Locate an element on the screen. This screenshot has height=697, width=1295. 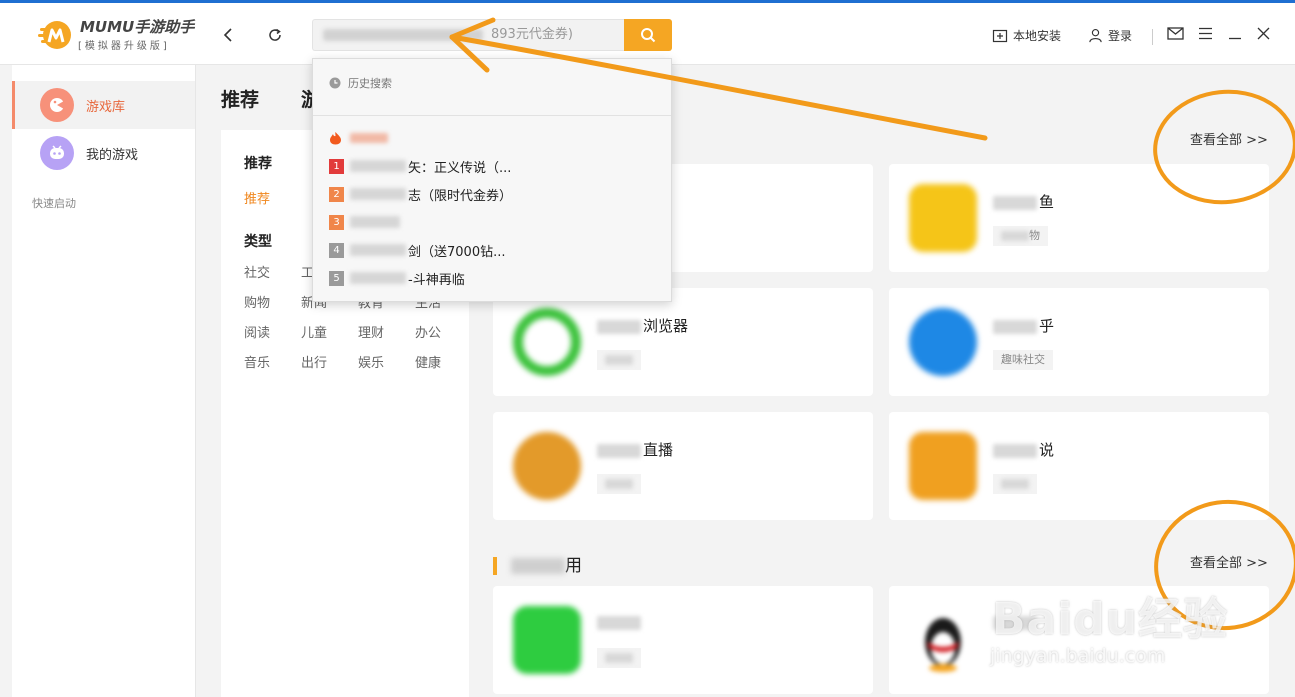
app-name: 乎 is located at coordinates (1023, 325).